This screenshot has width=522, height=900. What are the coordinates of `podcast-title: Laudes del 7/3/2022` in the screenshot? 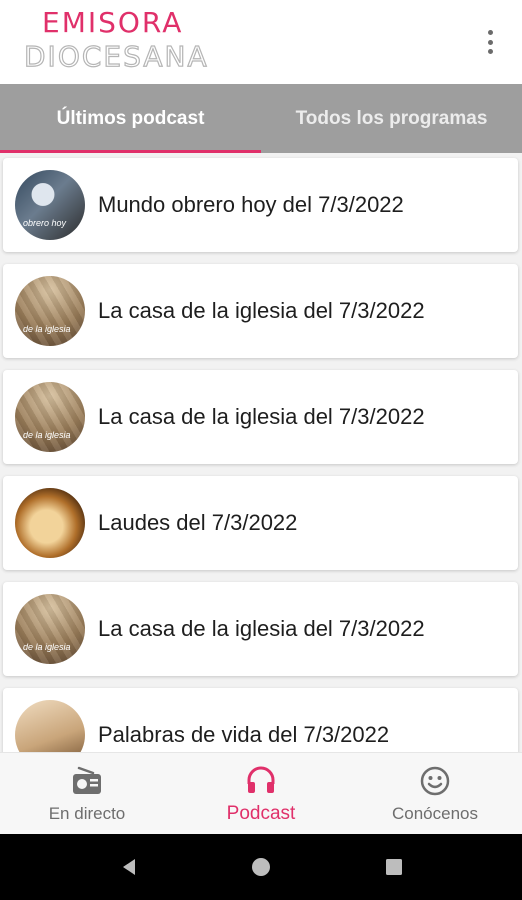 It's located at (198, 522).